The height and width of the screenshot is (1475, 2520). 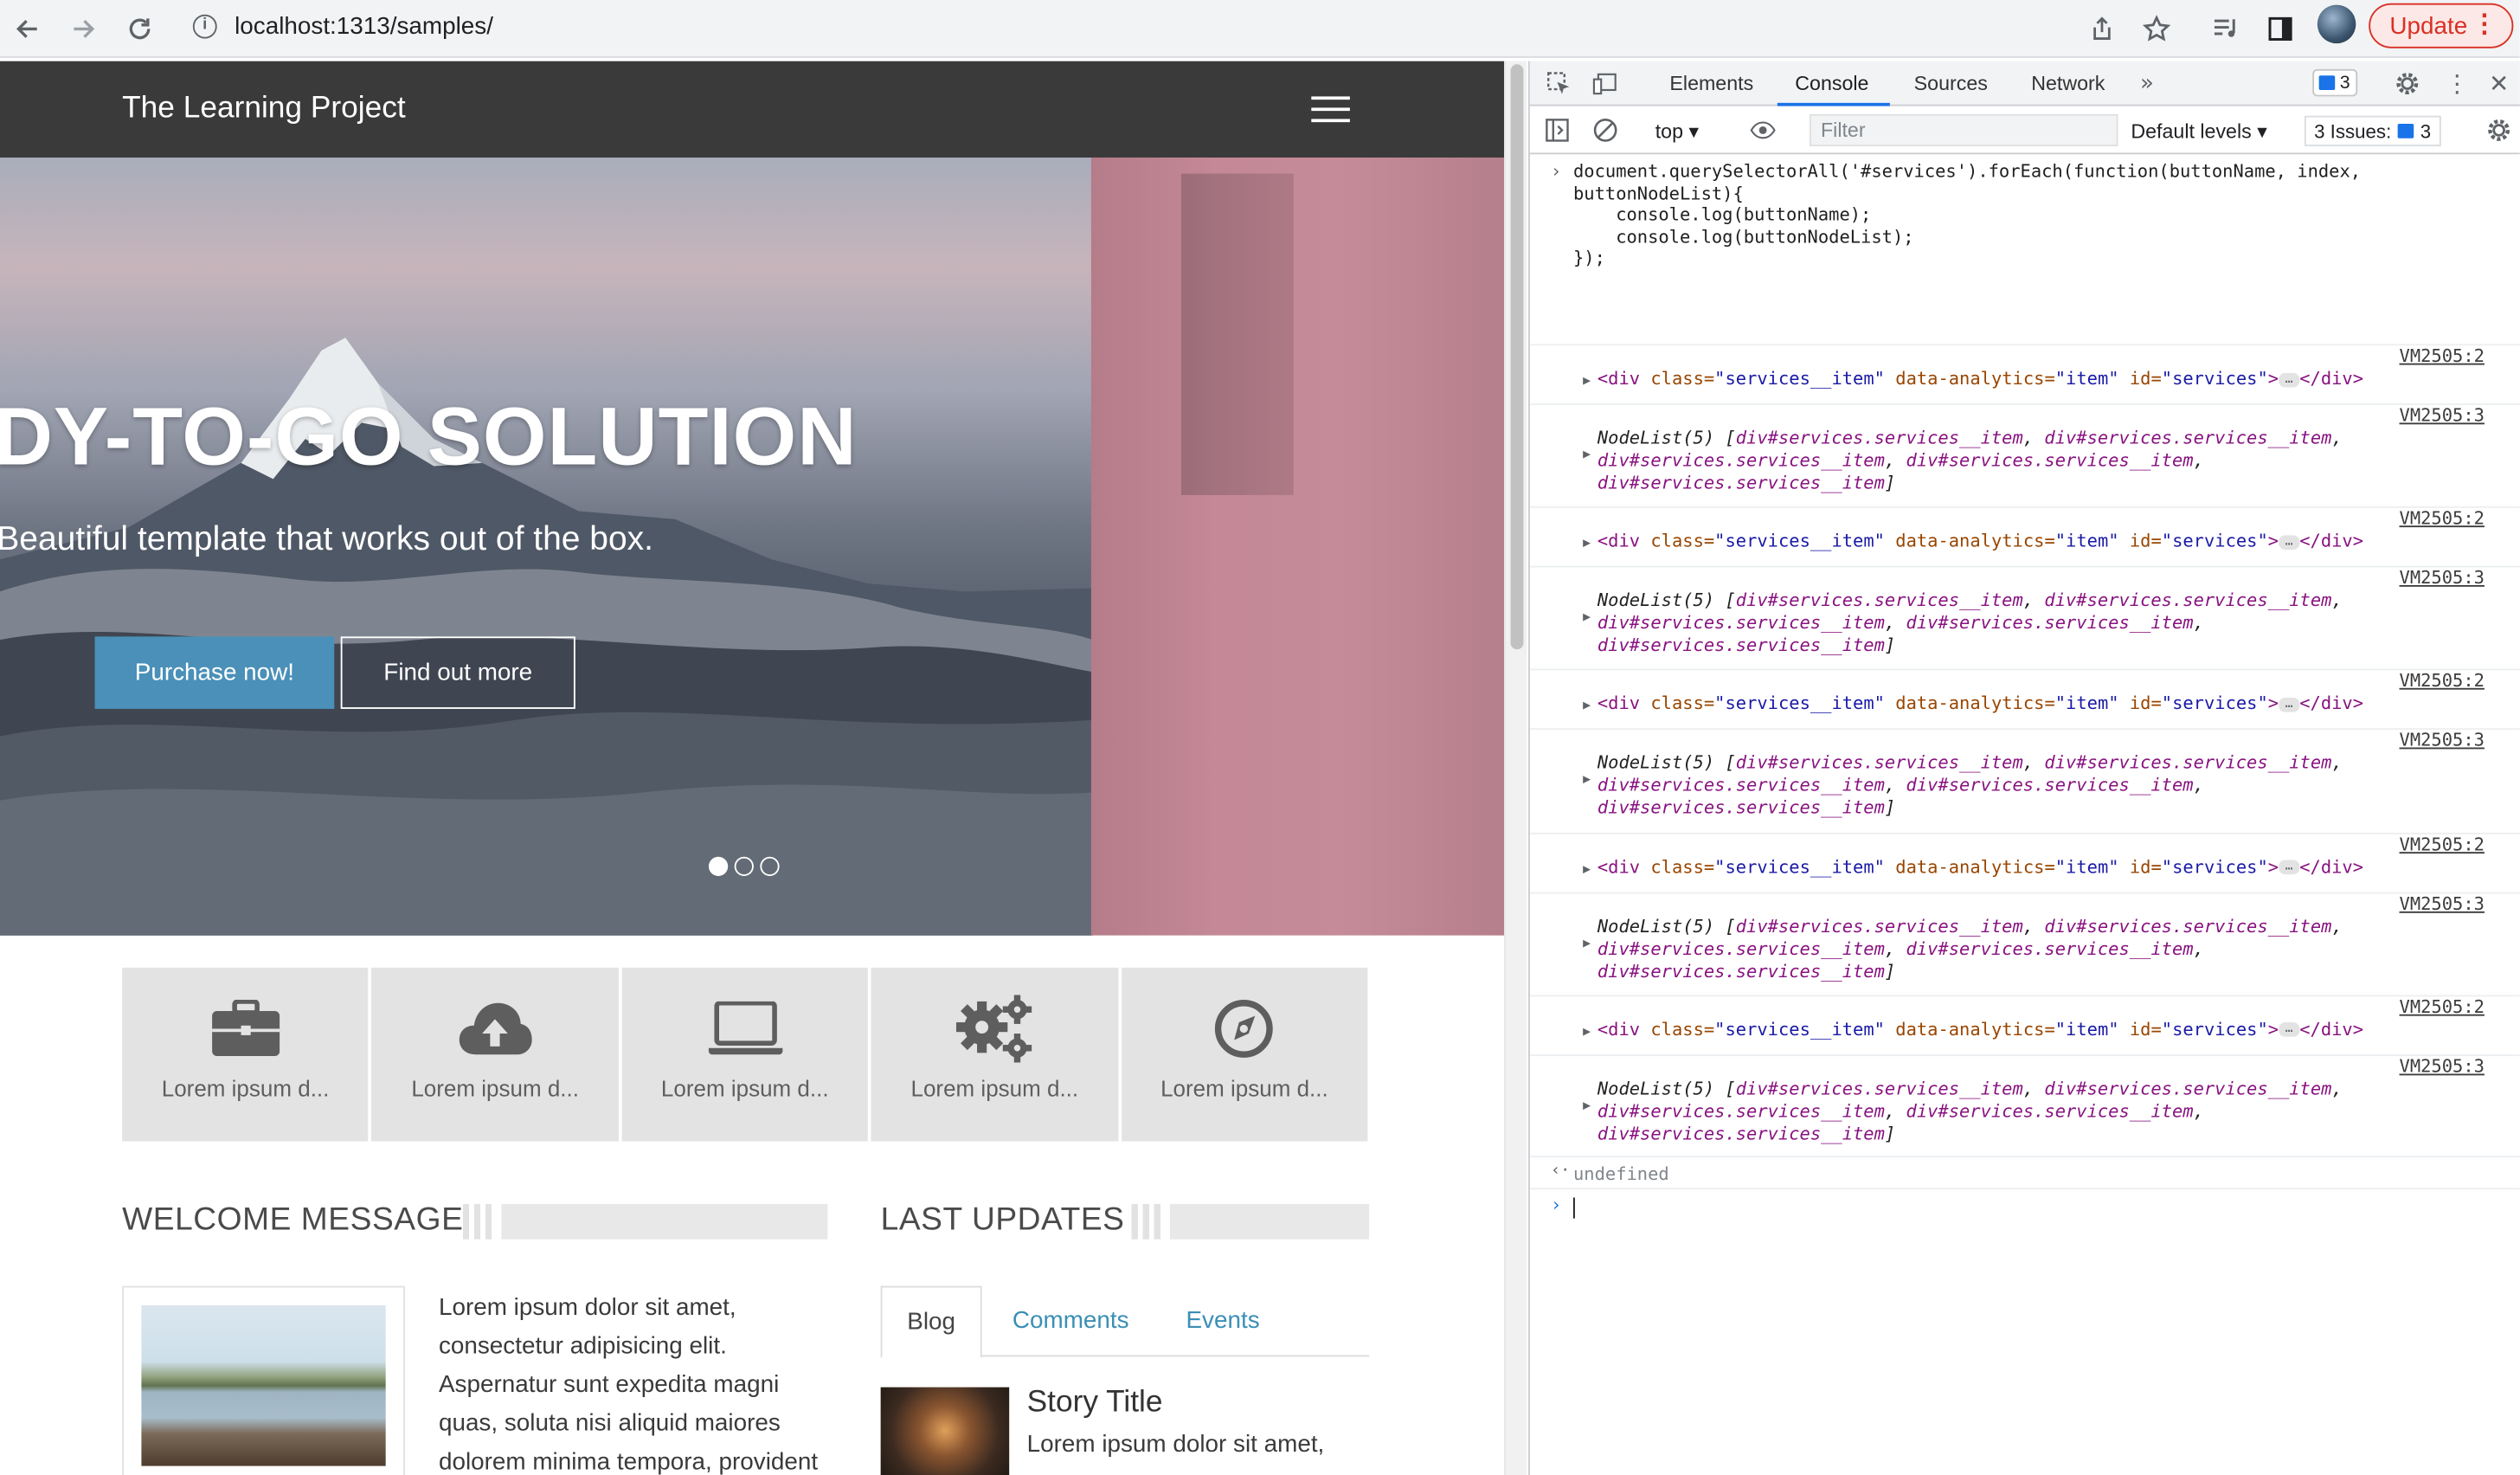 What do you see at coordinates (2407, 84) in the screenshot?
I see `settings-gear-icon` at bounding box center [2407, 84].